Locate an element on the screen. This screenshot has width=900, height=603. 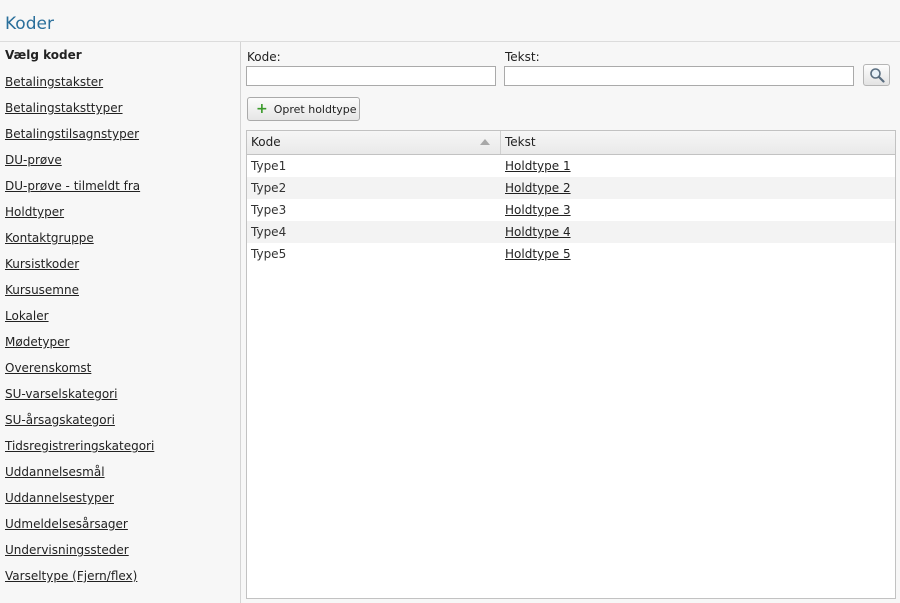
sidebar-item: Lokaler is located at coordinates (79, 321).